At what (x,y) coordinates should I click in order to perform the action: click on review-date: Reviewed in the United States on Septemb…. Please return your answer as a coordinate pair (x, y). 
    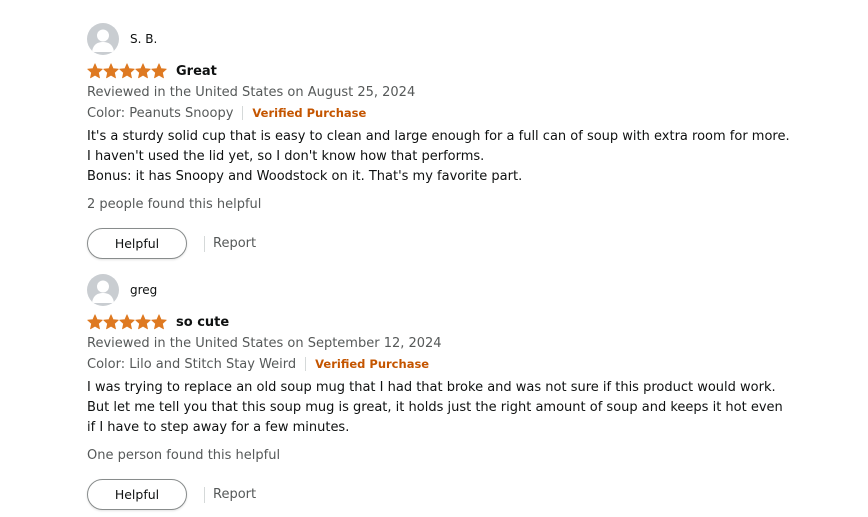
    Looking at the image, I should click on (264, 343).